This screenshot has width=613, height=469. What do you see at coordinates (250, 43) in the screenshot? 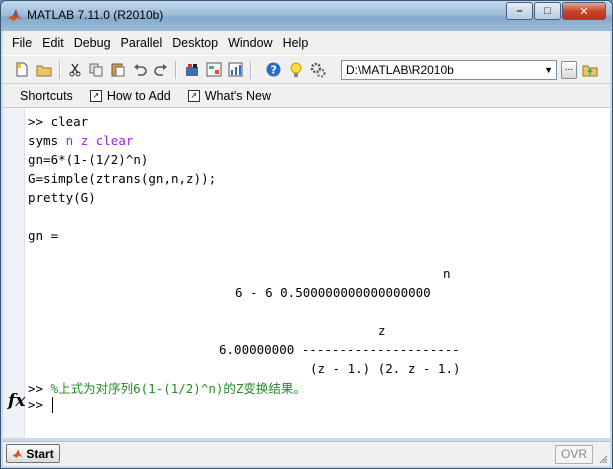
I see `menu-window: Window` at bounding box center [250, 43].